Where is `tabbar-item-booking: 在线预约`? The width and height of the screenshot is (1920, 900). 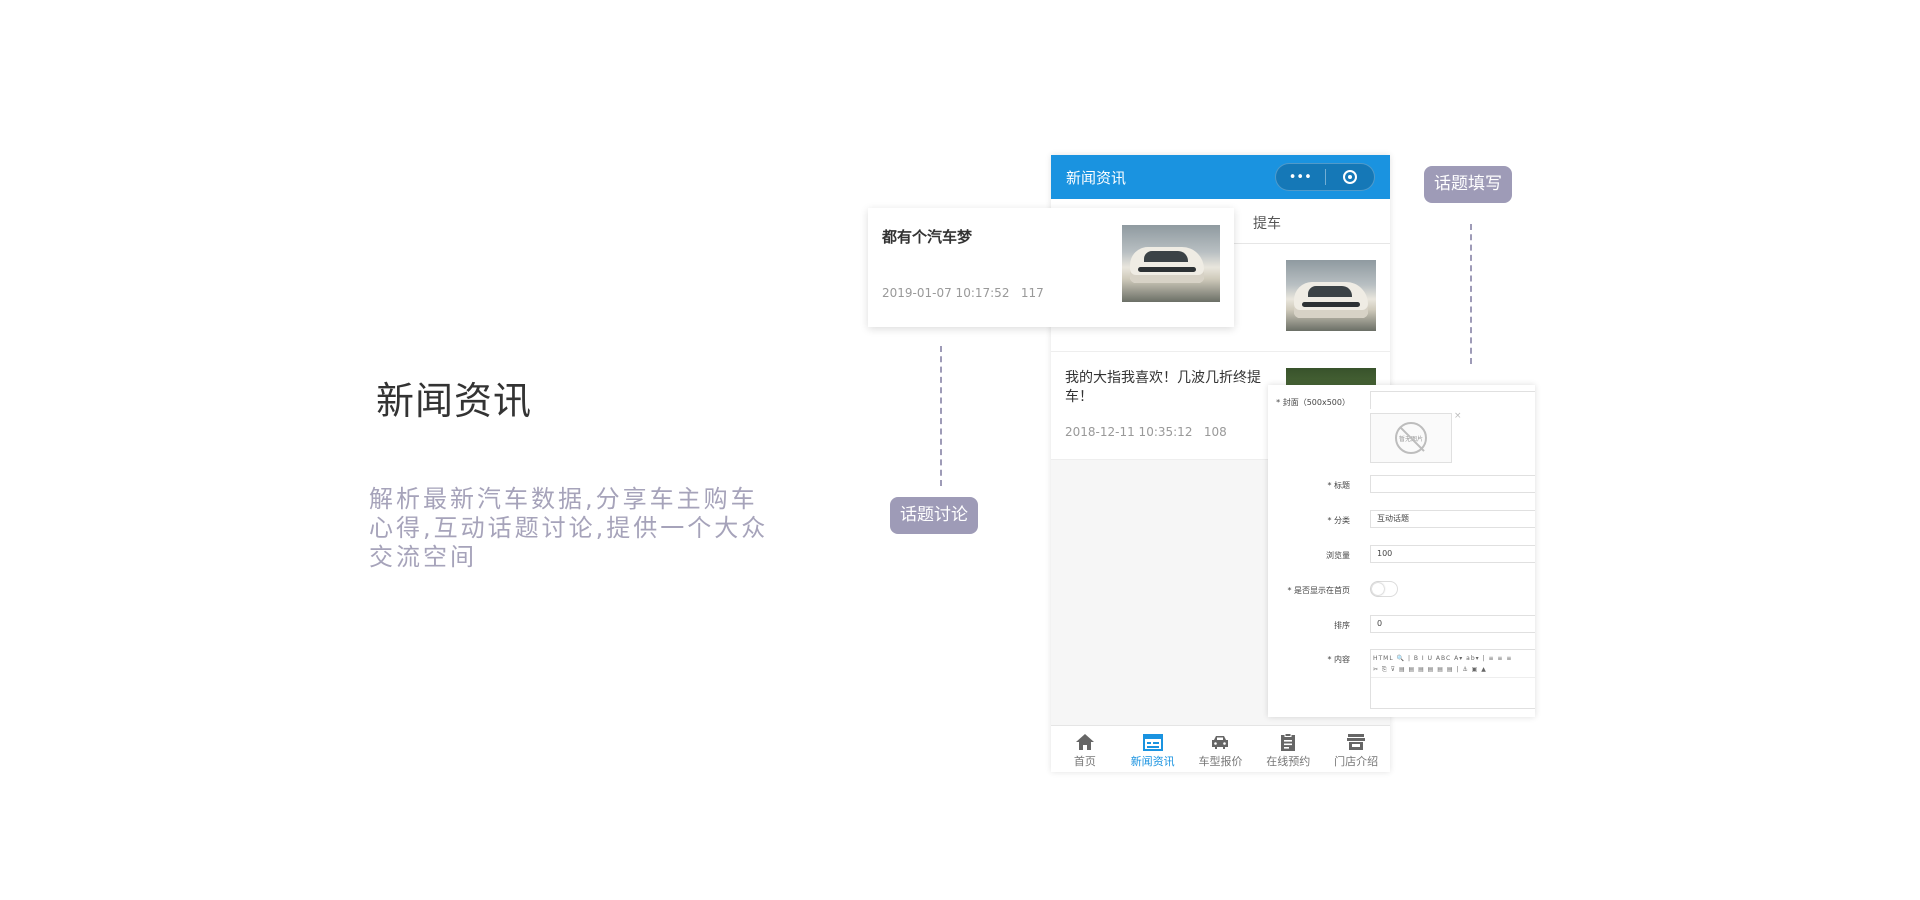 tabbar-item-booking: 在线预约 is located at coordinates (1288, 749).